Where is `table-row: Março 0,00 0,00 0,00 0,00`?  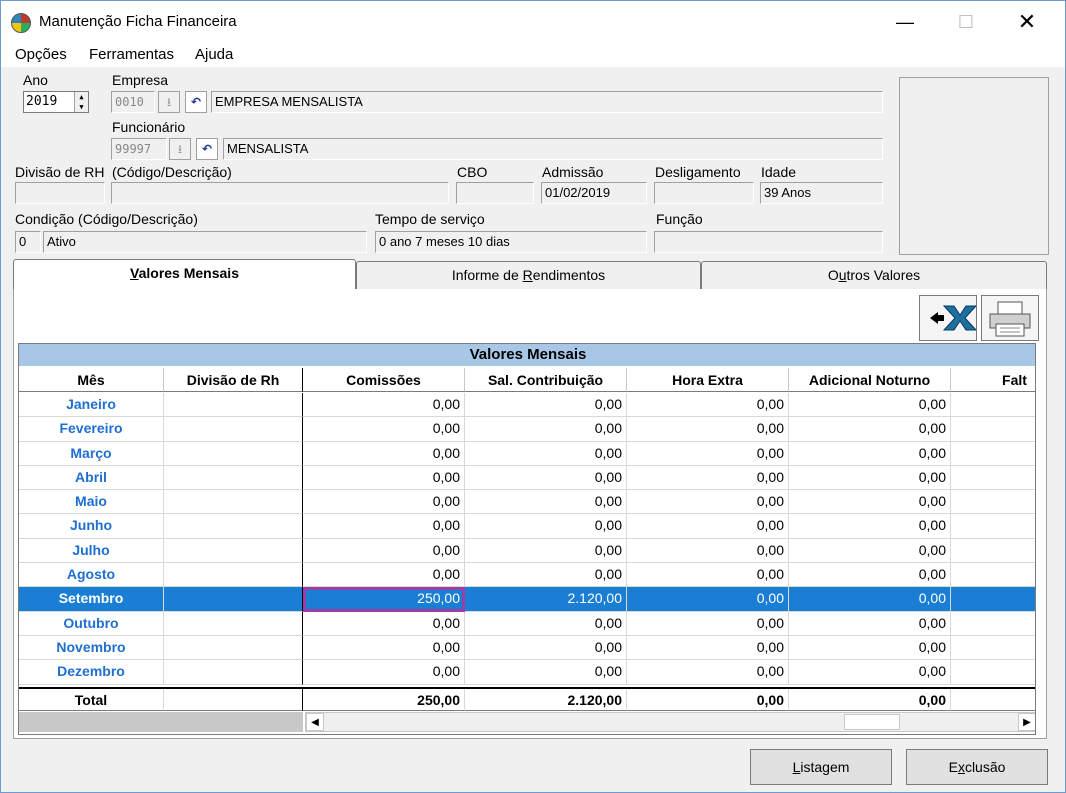
table-row: Março 0,00 0,00 0,00 0,00 is located at coordinates (527, 453).